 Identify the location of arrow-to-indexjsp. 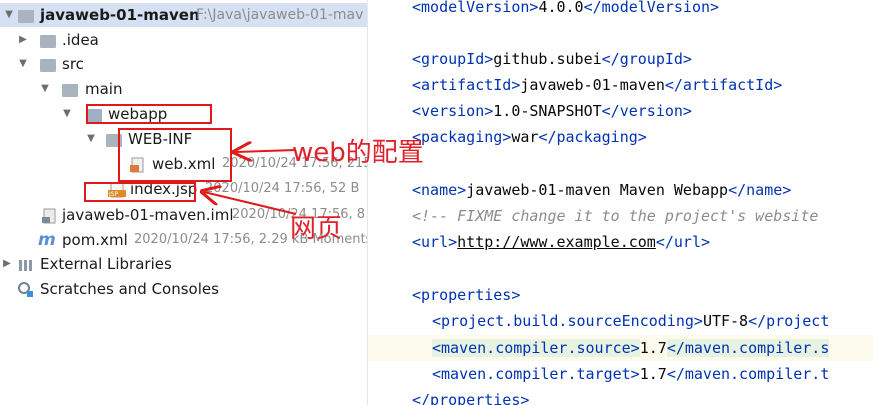
(250, 203).